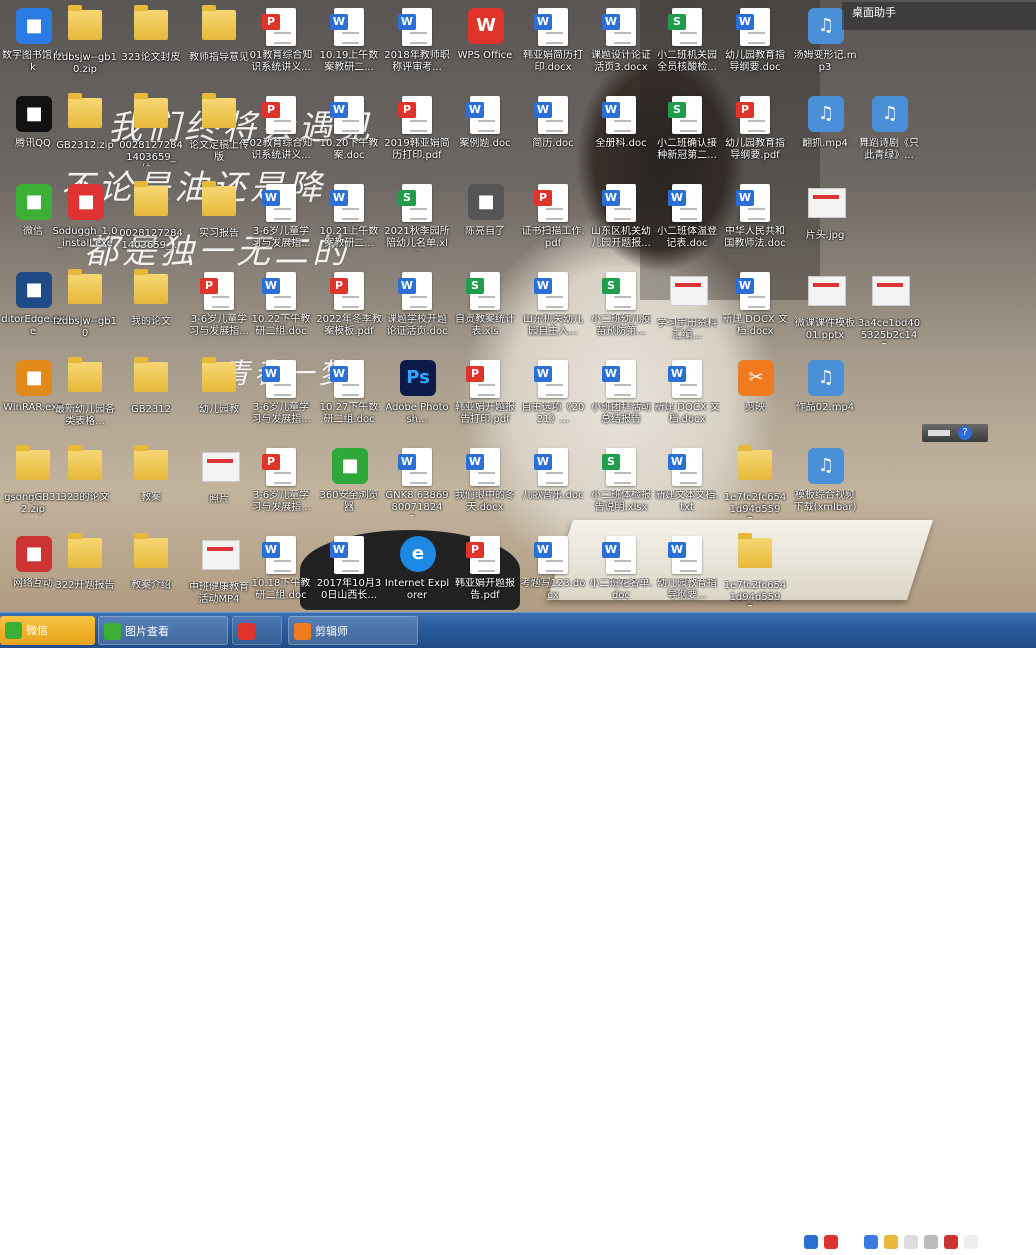 The height and width of the screenshot is (1255, 1036). I want to click on taskbar-item-editor: 剪辑师, so click(353, 630).